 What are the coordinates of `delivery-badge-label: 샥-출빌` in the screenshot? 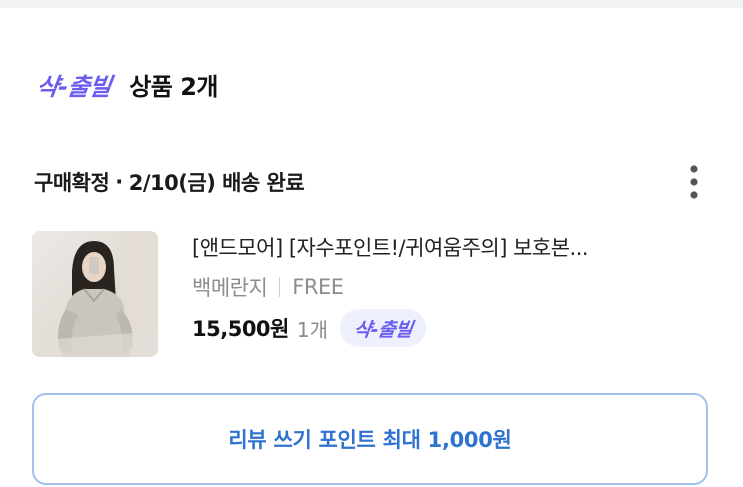 It's located at (383, 329).